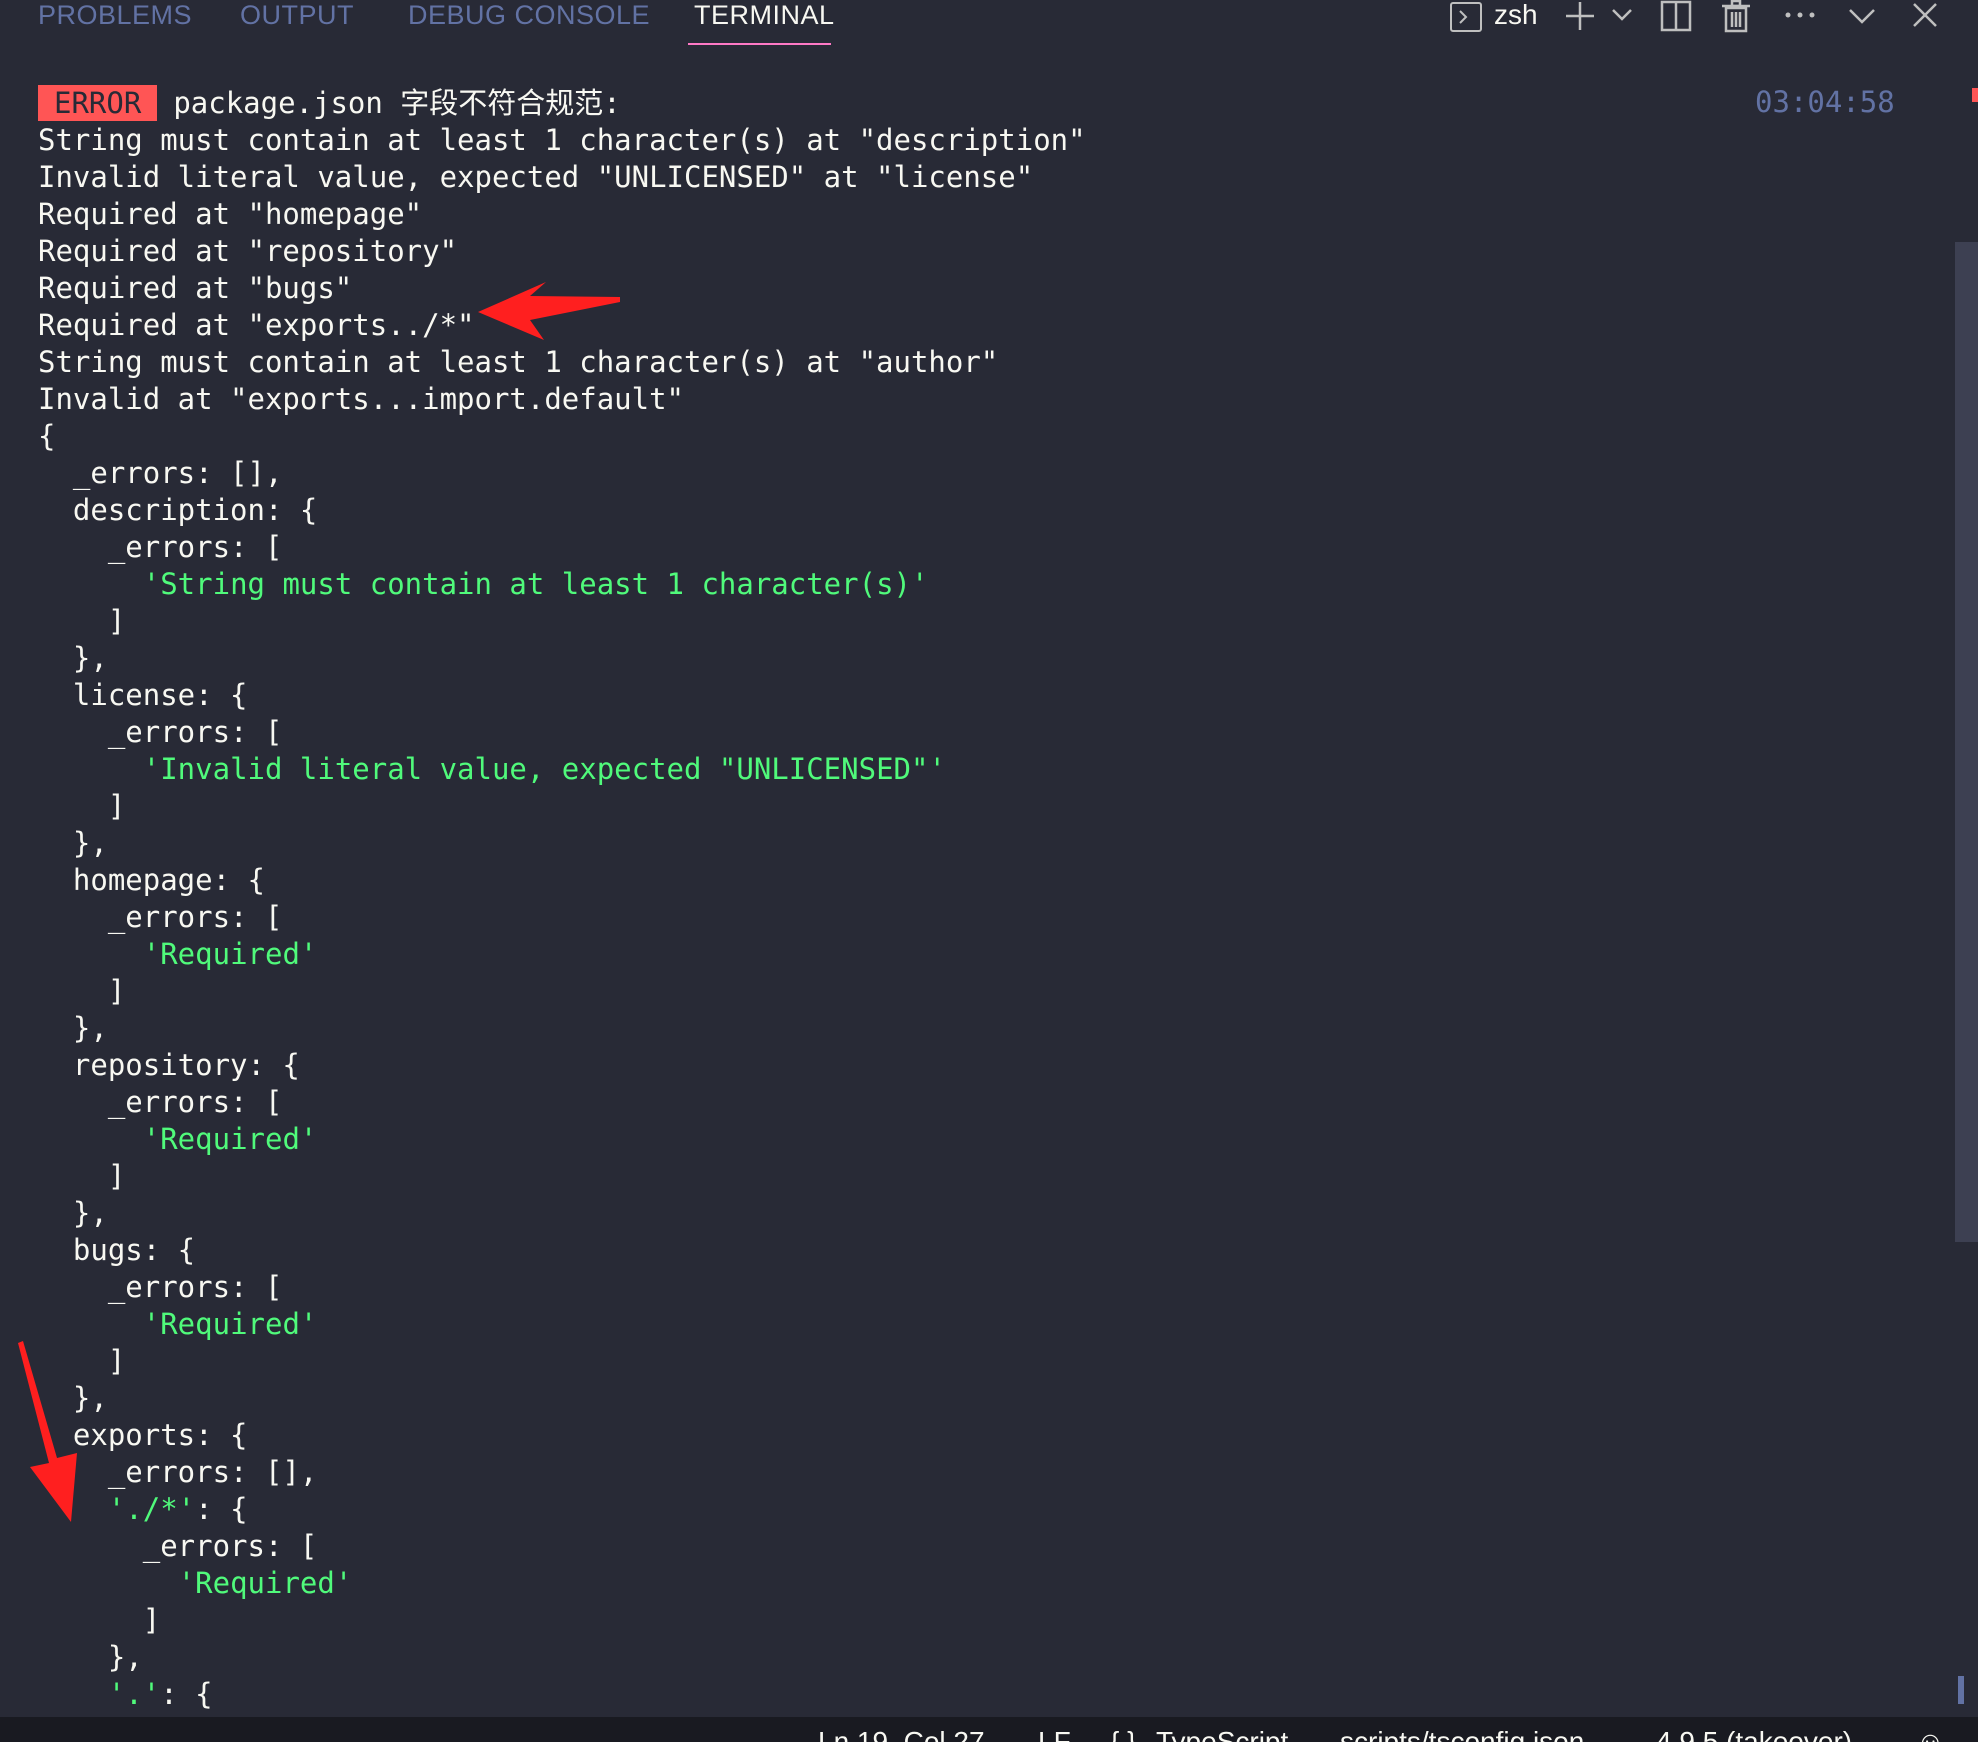 The image size is (1978, 1742). I want to click on tab-debug-console: DEBUG CONSOLE, so click(529, 23).